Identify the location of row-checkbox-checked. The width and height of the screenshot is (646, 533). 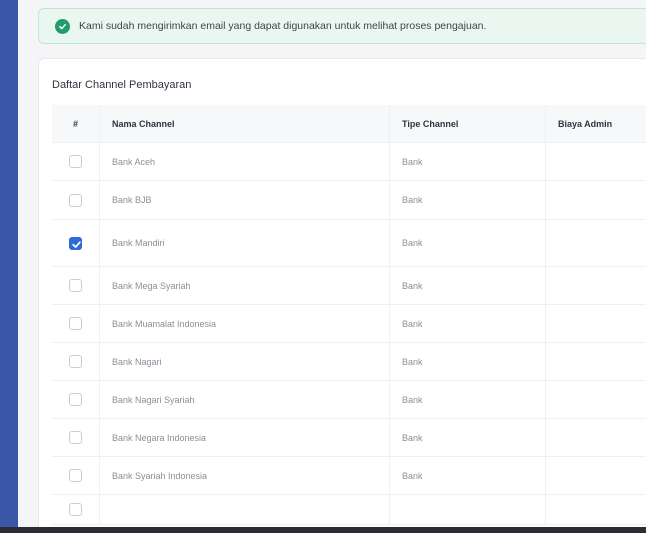
(75, 243).